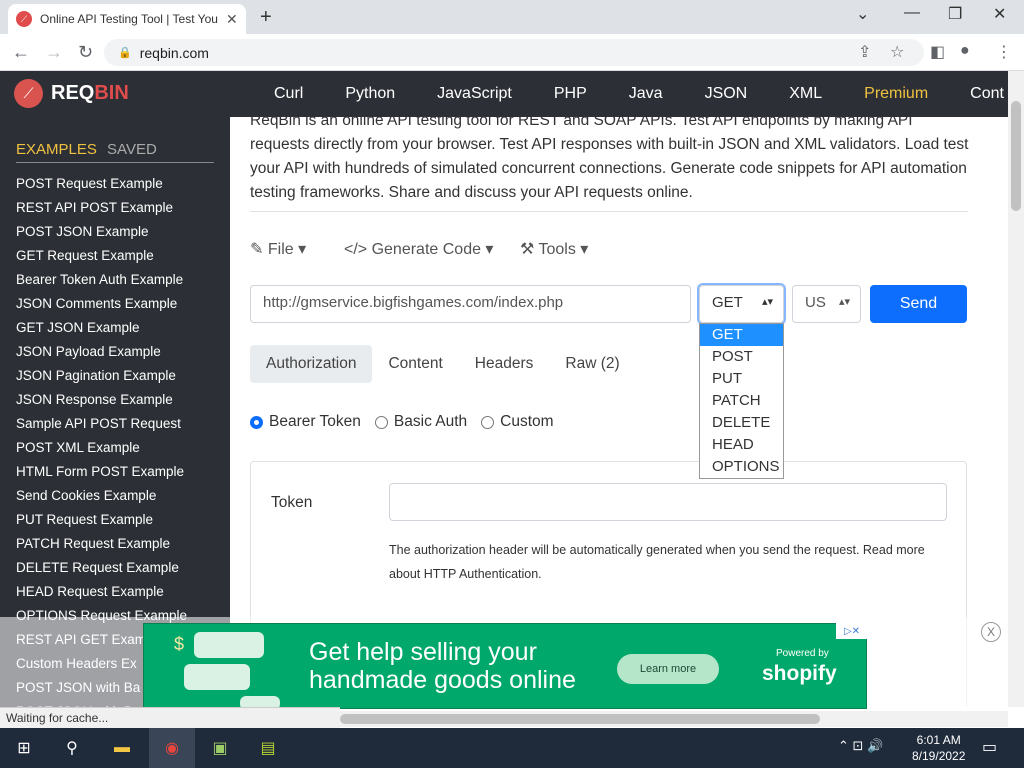  What do you see at coordinates (937, 52) in the screenshot?
I see `side-panel-icon: ◧` at bounding box center [937, 52].